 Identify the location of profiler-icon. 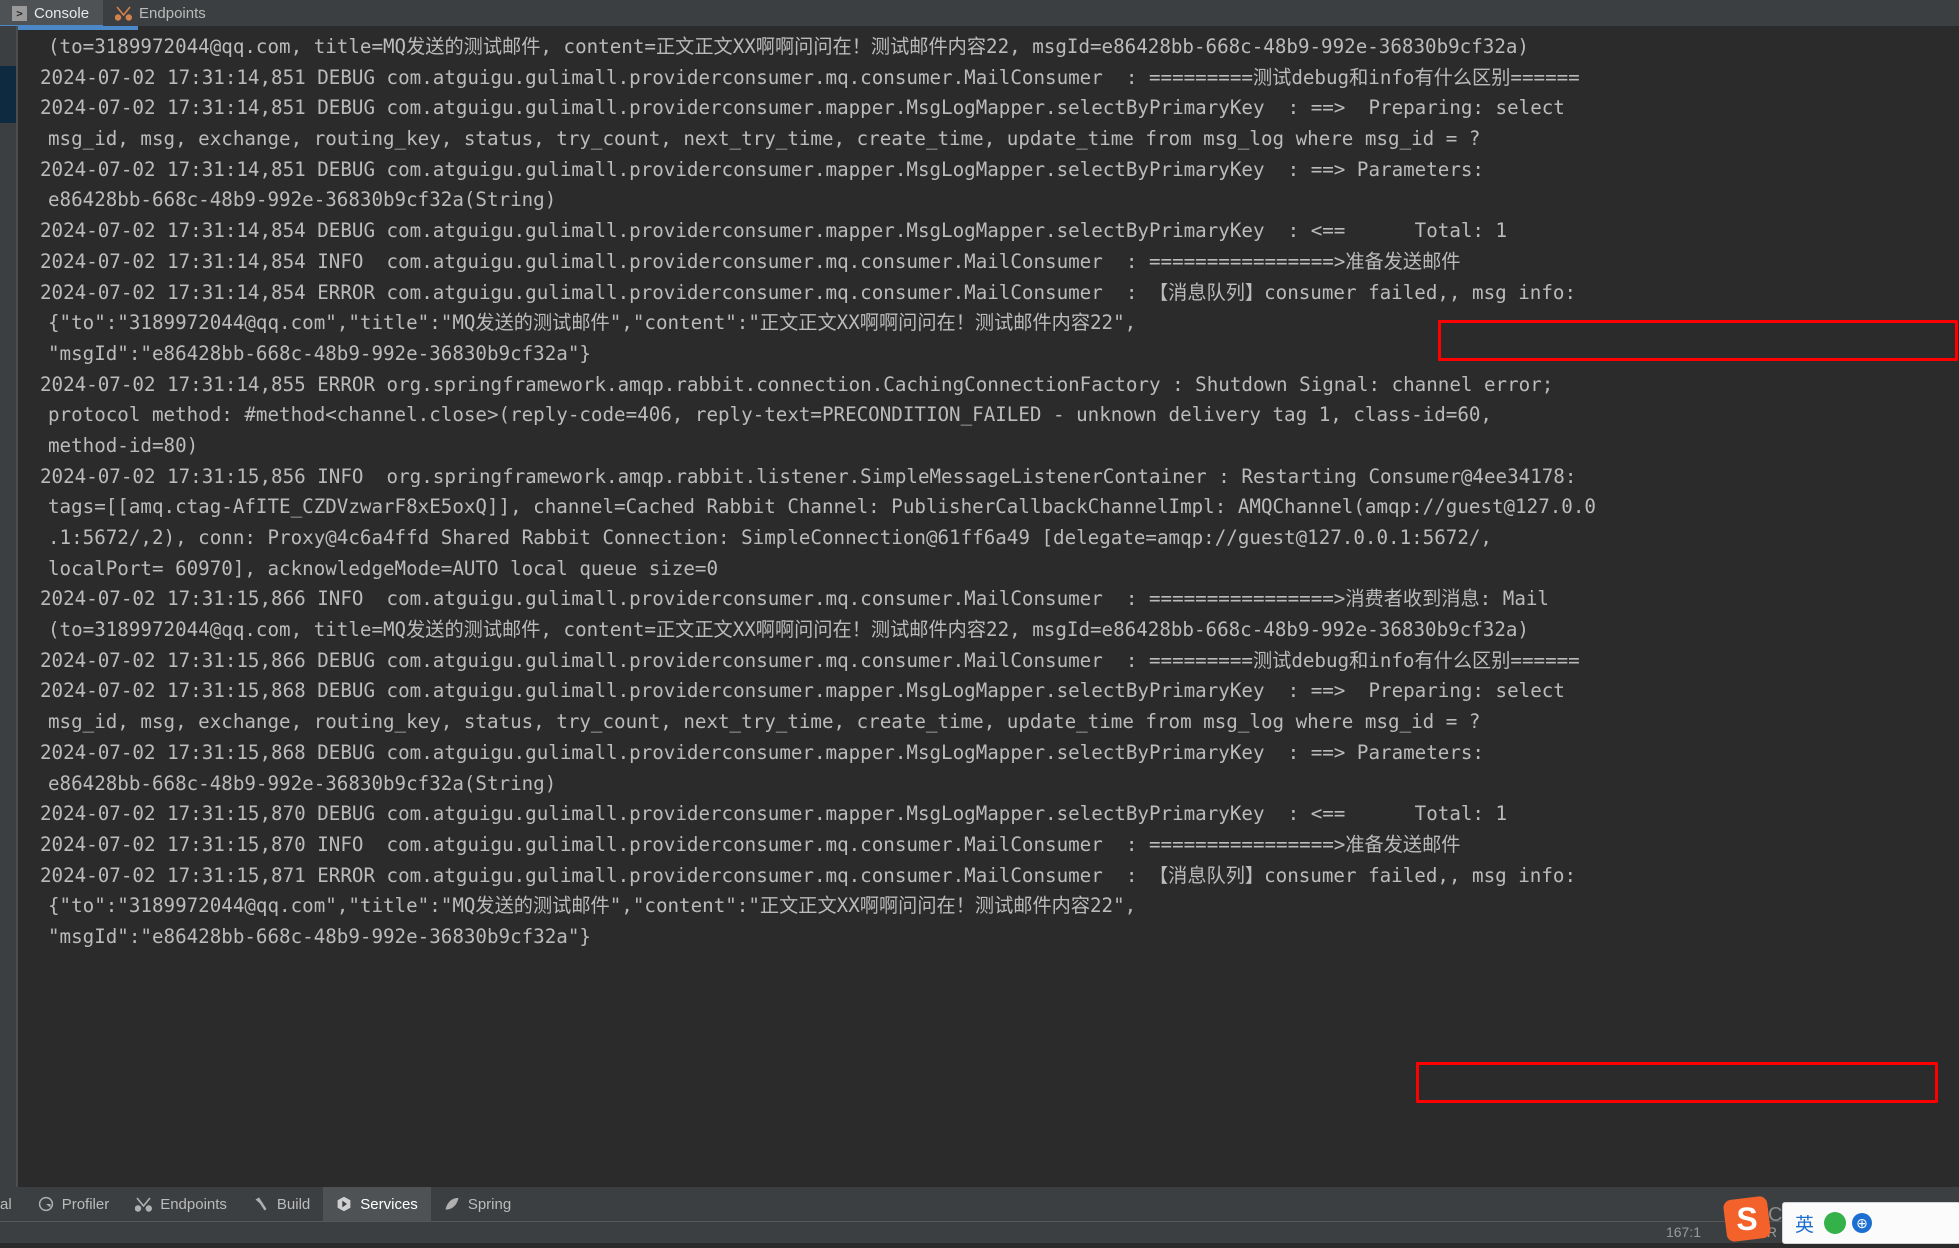
(46, 1204).